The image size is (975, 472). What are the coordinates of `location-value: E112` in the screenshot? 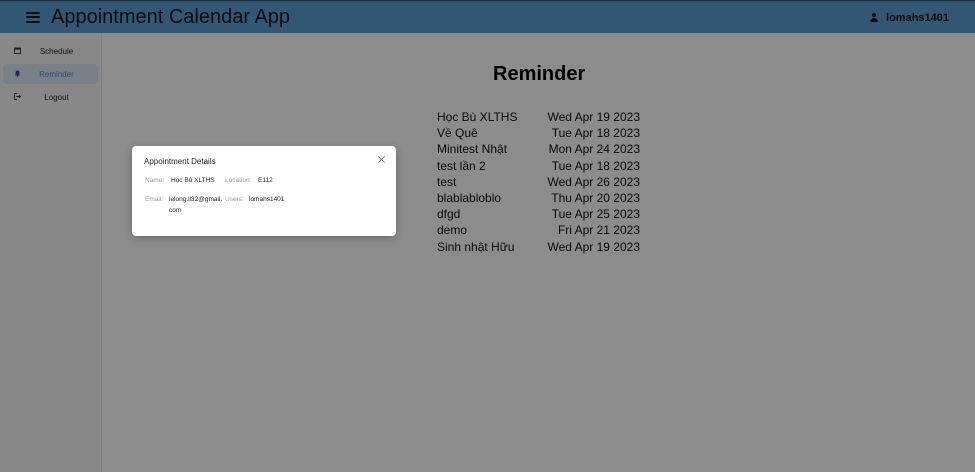 It's located at (265, 180).